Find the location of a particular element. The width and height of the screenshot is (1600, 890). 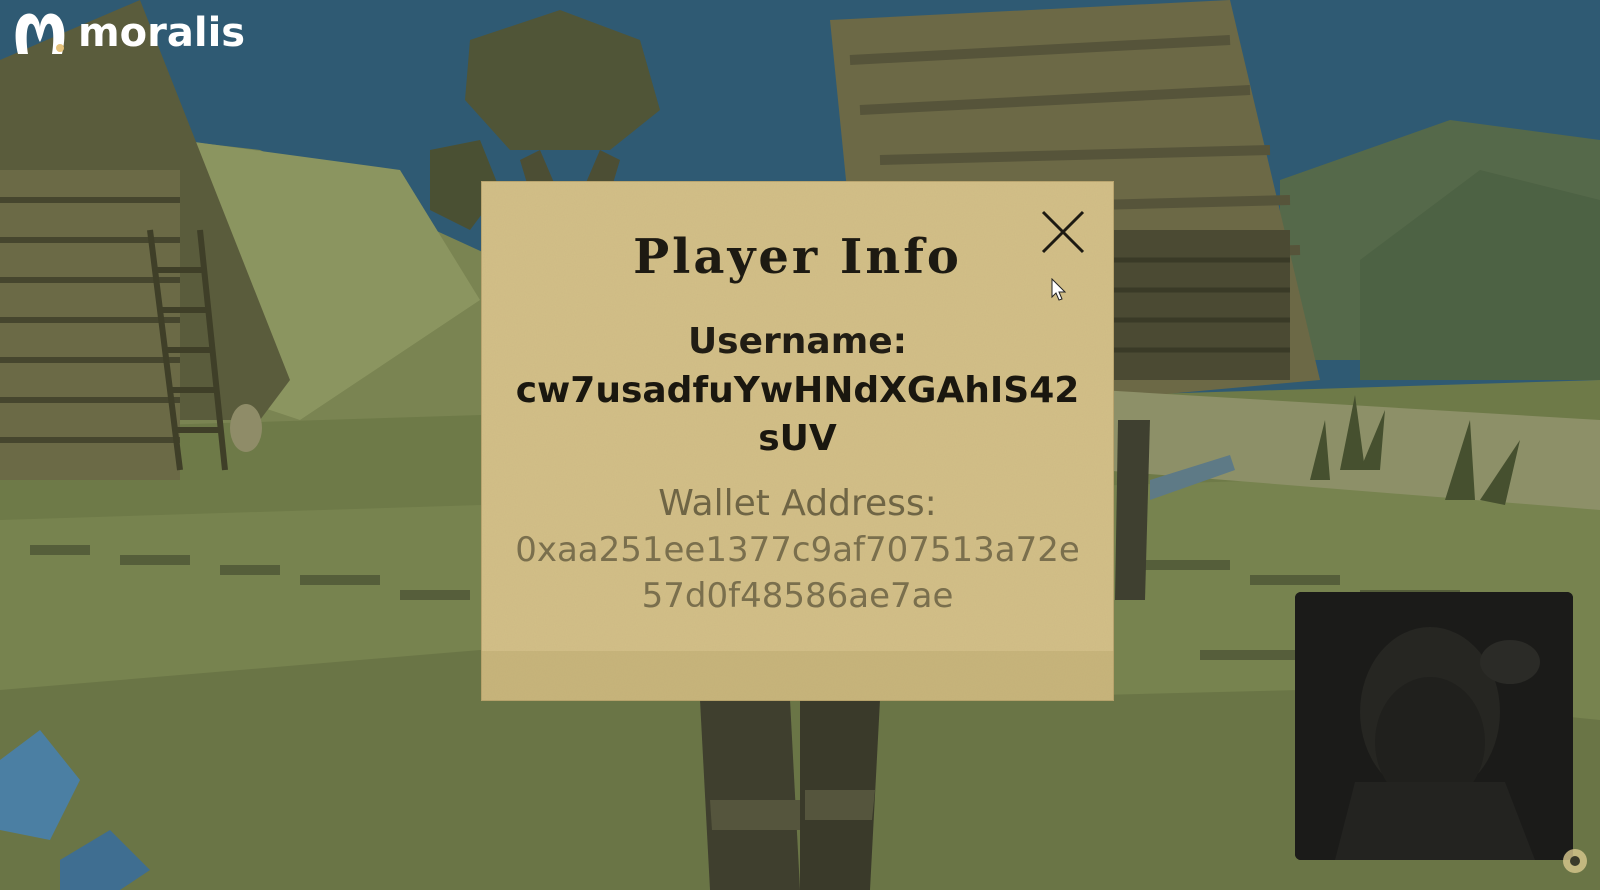

webcam-feed is located at coordinates (1434, 726).